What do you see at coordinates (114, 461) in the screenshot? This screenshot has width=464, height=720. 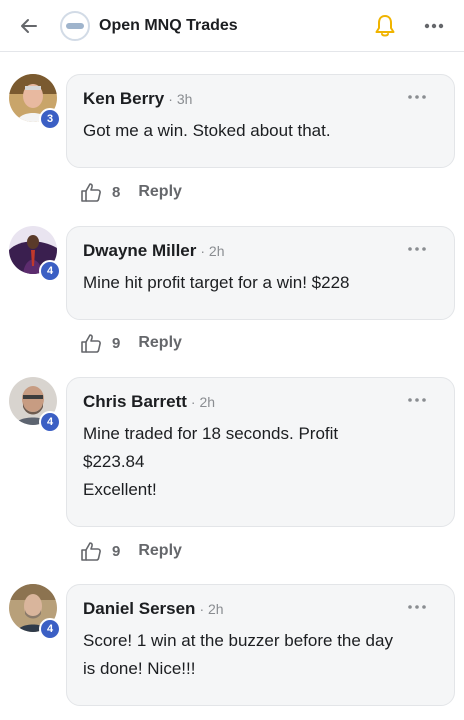 I see `comment-line: $223.84` at bounding box center [114, 461].